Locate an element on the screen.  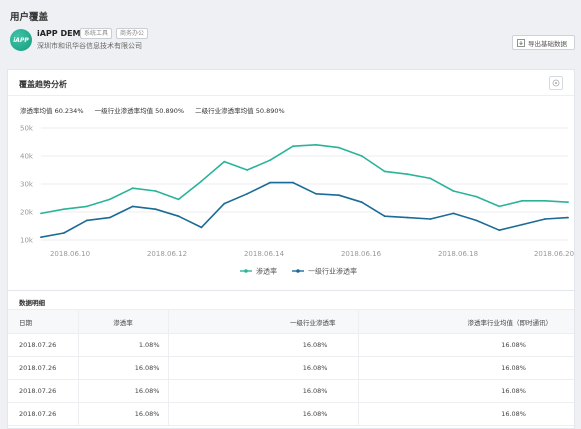
y-tick-label: 50k is located at coordinates (27, 129).